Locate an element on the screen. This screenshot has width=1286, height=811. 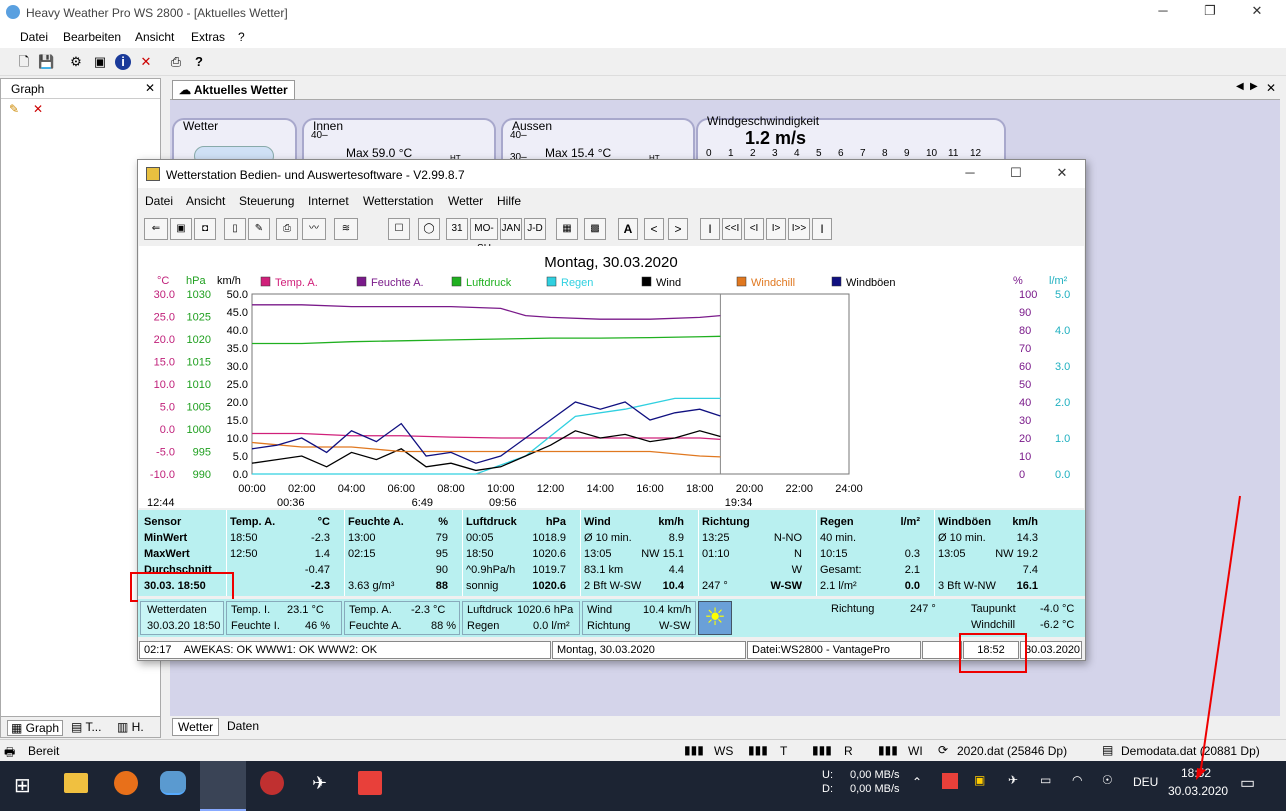
save-icon: 💾 is located at coordinates (46, 62).